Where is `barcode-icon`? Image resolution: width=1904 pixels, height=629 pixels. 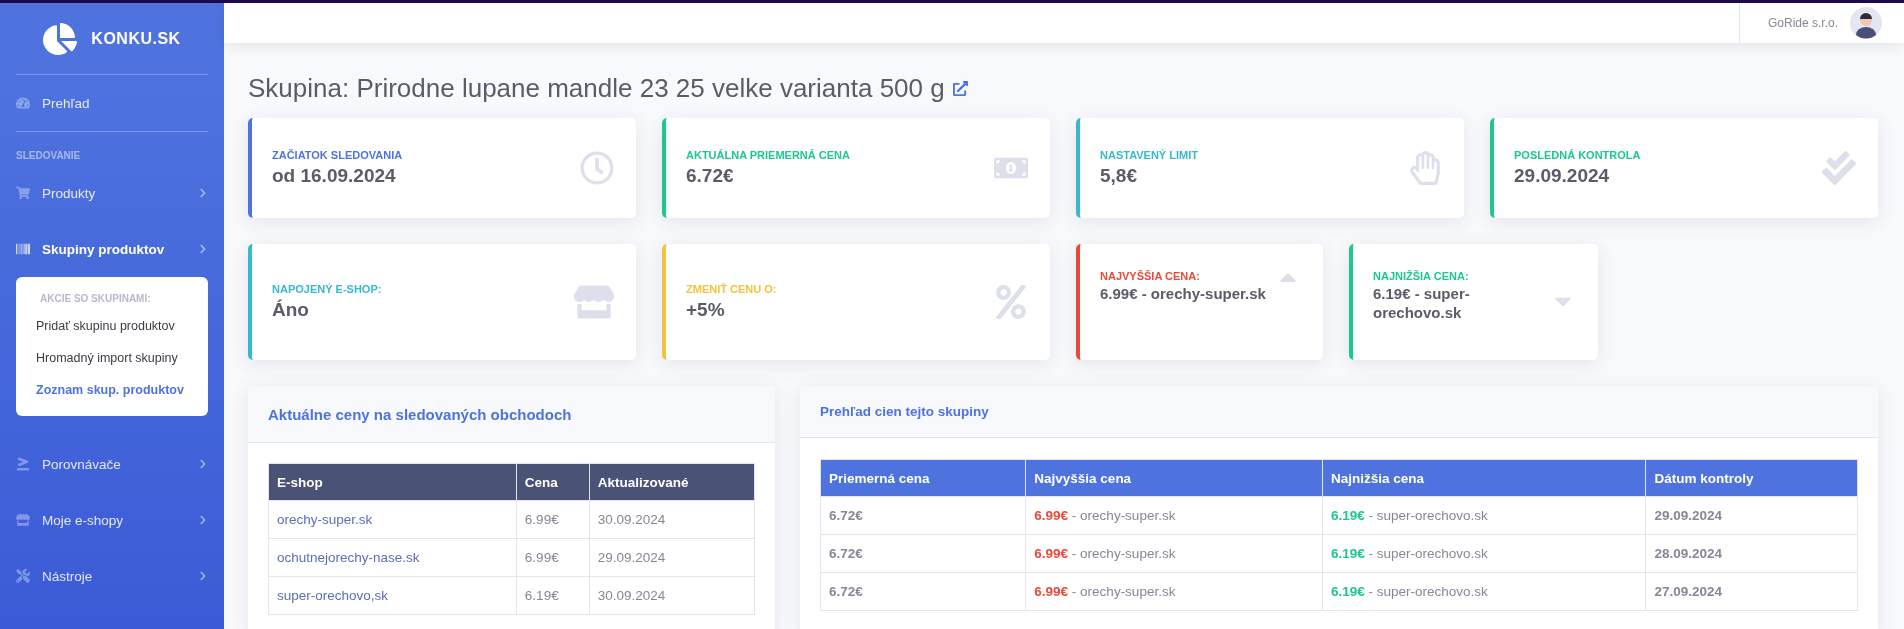
barcode-icon is located at coordinates (24, 249).